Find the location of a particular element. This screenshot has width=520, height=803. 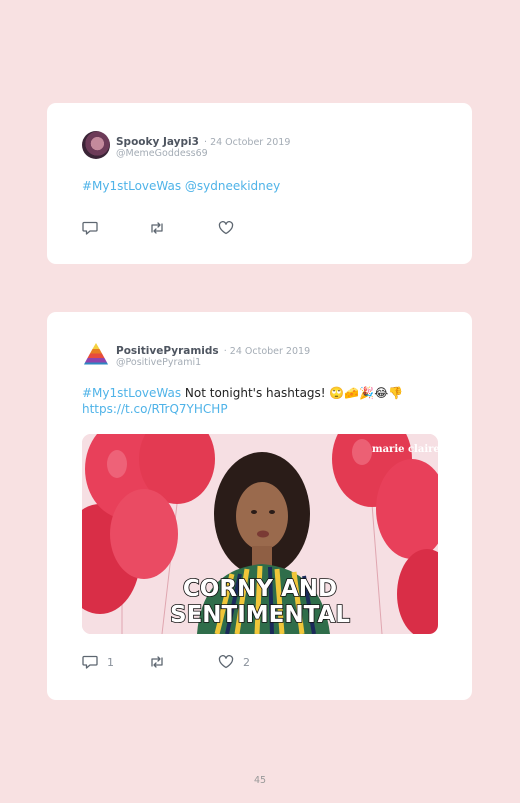

display-name: Spooky Jaypi3 is located at coordinates (157, 142).